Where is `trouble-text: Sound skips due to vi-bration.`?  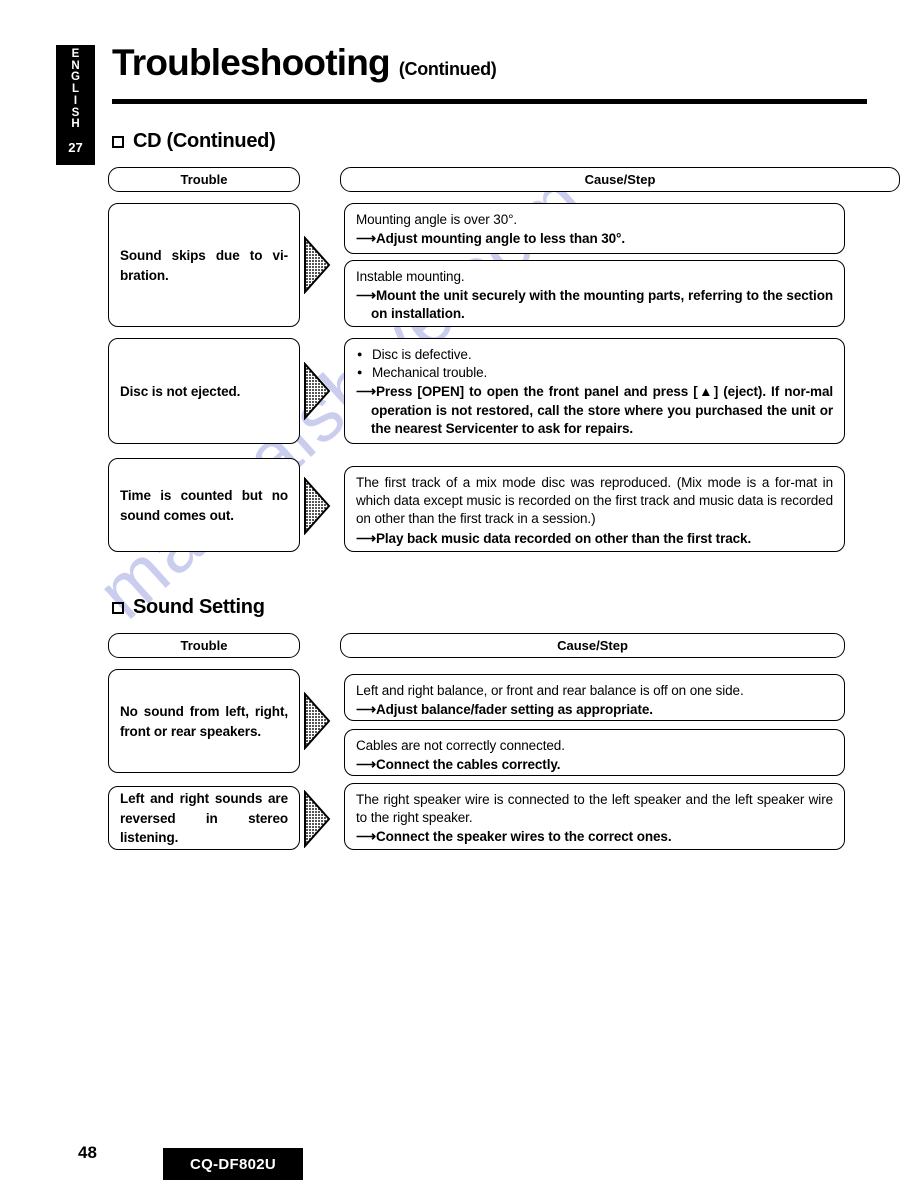 trouble-text: Sound skips due to vi-bration. is located at coordinates (204, 265).